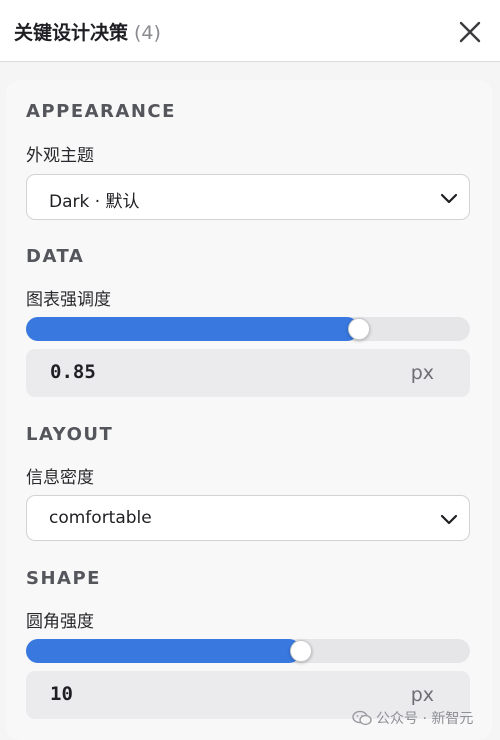 The height and width of the screenshot is (740, 500). Describe the element at coordinates (147, 33) in the screenshot. I see `decision-count: (4)` at that location.